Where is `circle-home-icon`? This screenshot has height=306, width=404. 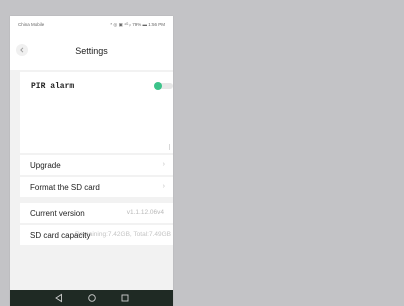
circle-home-icon is located at coordinates (92, 298).